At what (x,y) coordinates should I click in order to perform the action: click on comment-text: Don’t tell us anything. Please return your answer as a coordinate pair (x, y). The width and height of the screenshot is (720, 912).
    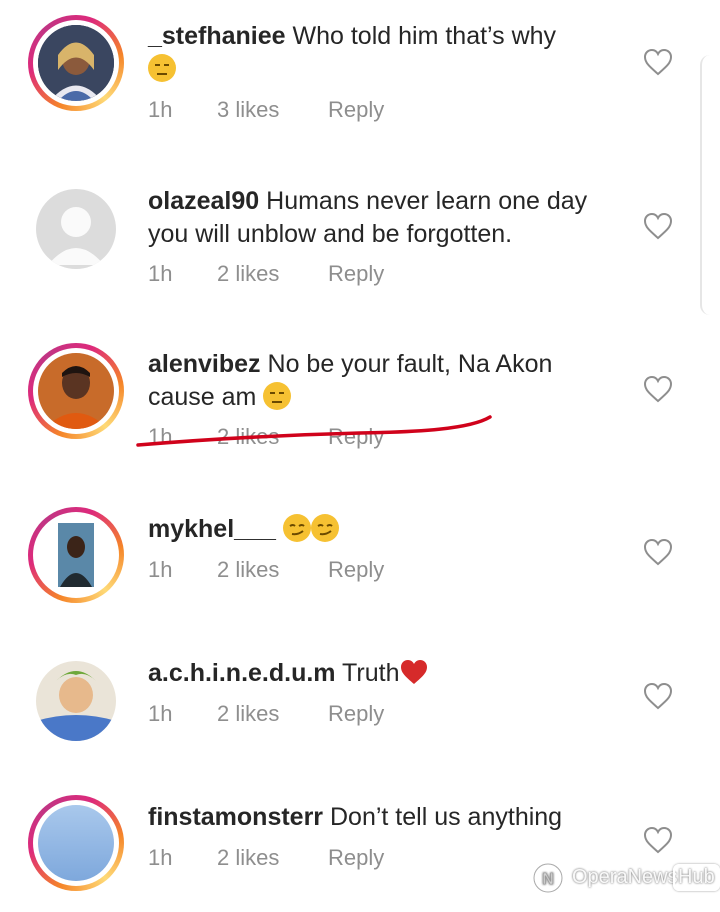
    Looking at the image, I should click on (446, 817).